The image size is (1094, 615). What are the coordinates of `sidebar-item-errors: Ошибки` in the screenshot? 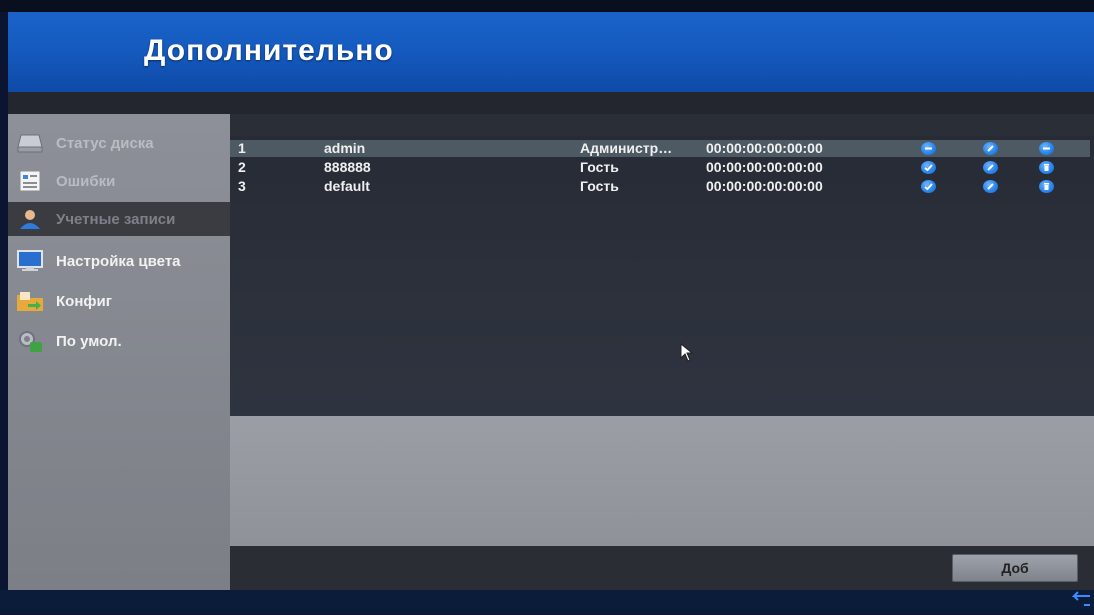 It's located at (119, 181).